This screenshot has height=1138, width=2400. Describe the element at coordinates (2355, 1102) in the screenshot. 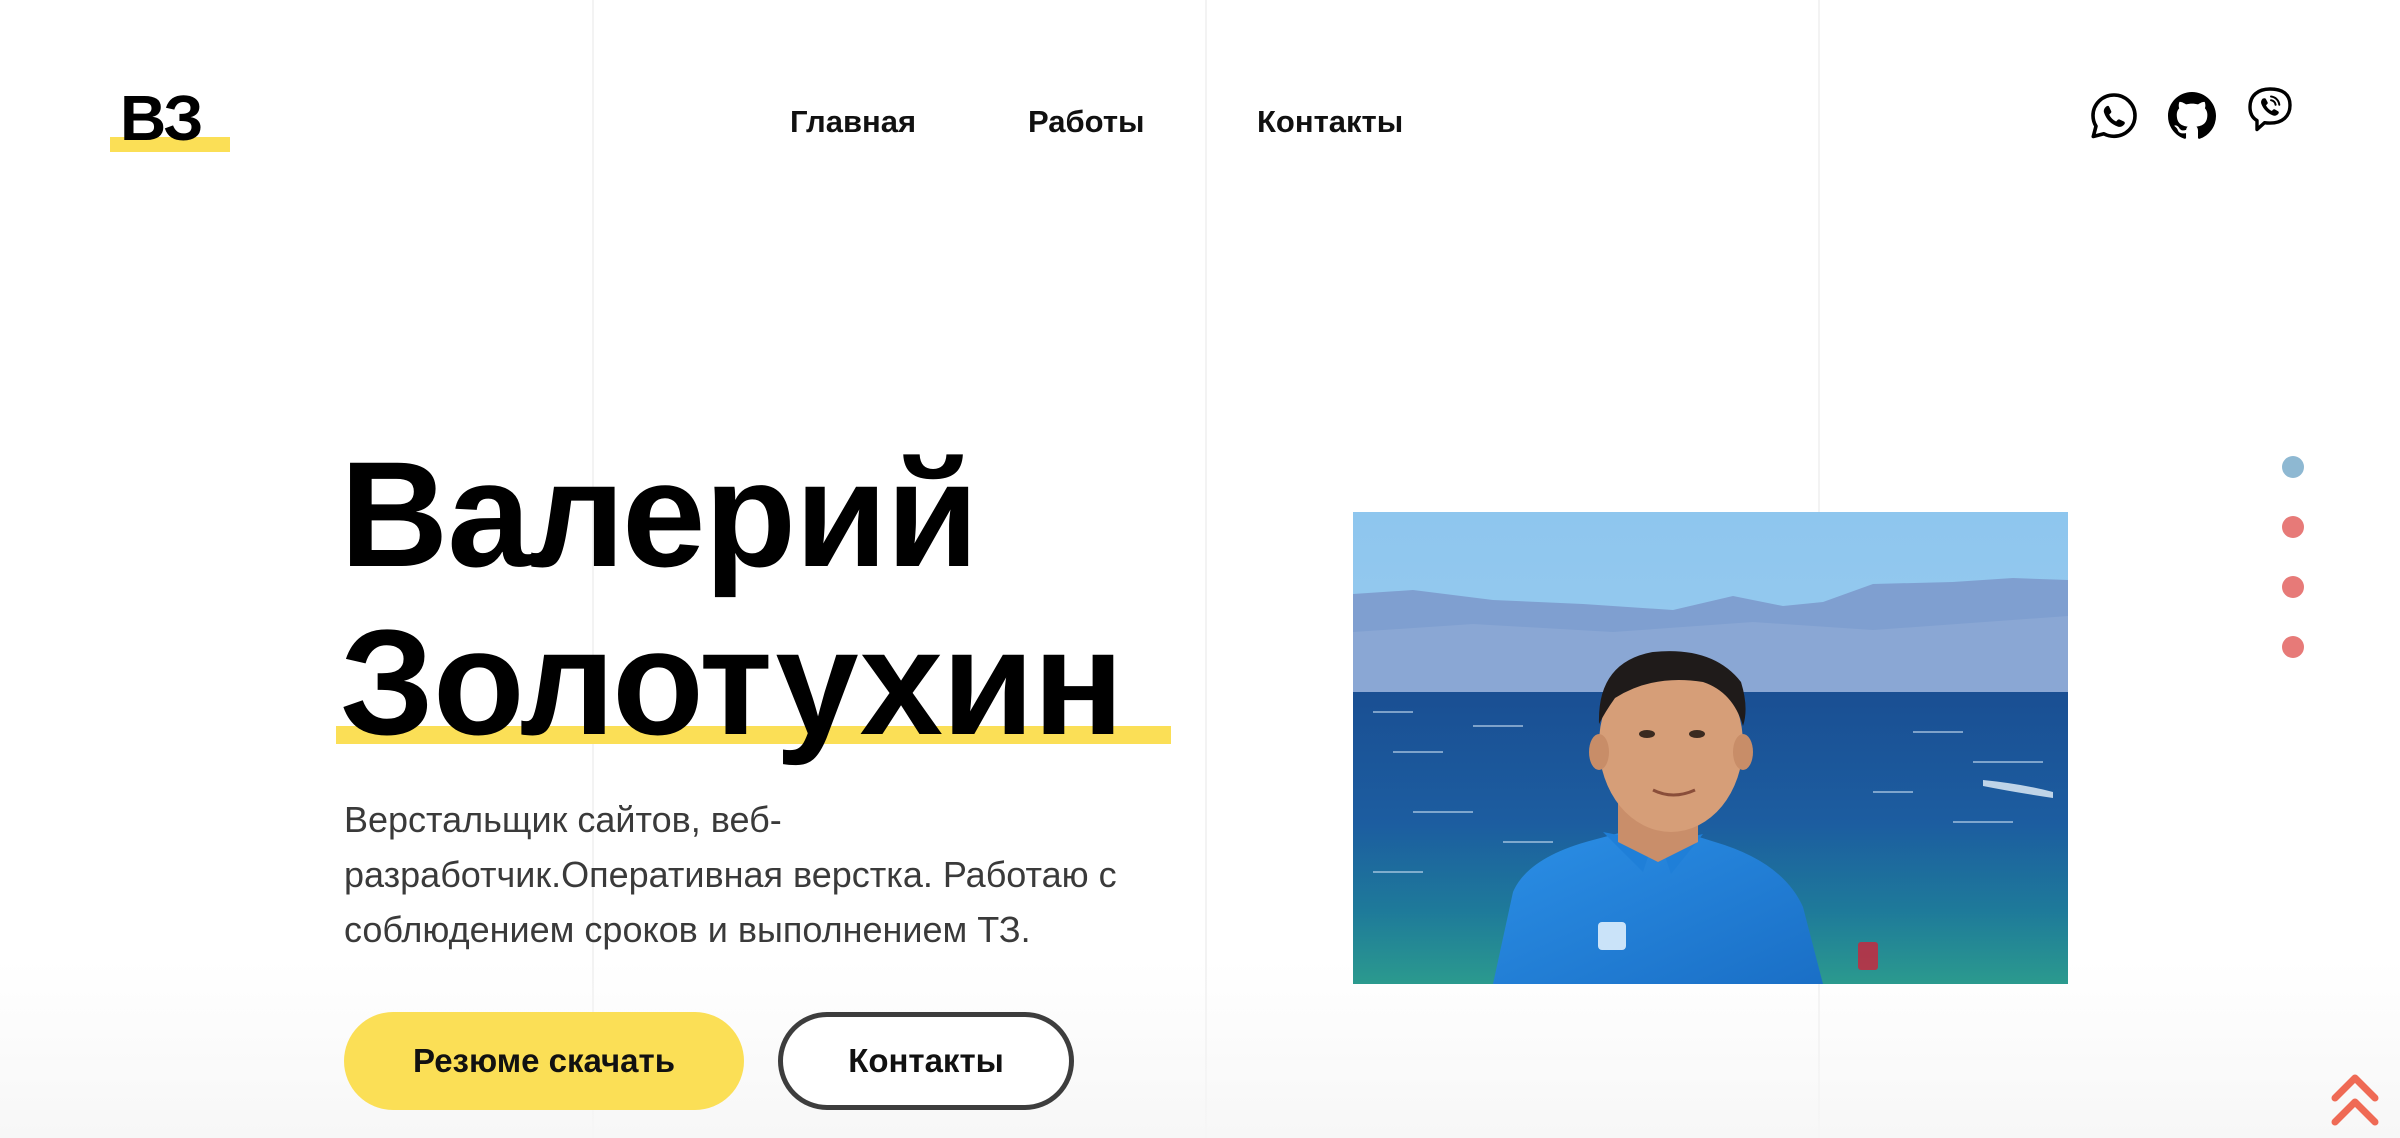

I see `scroll-to-top-icon` at that location.